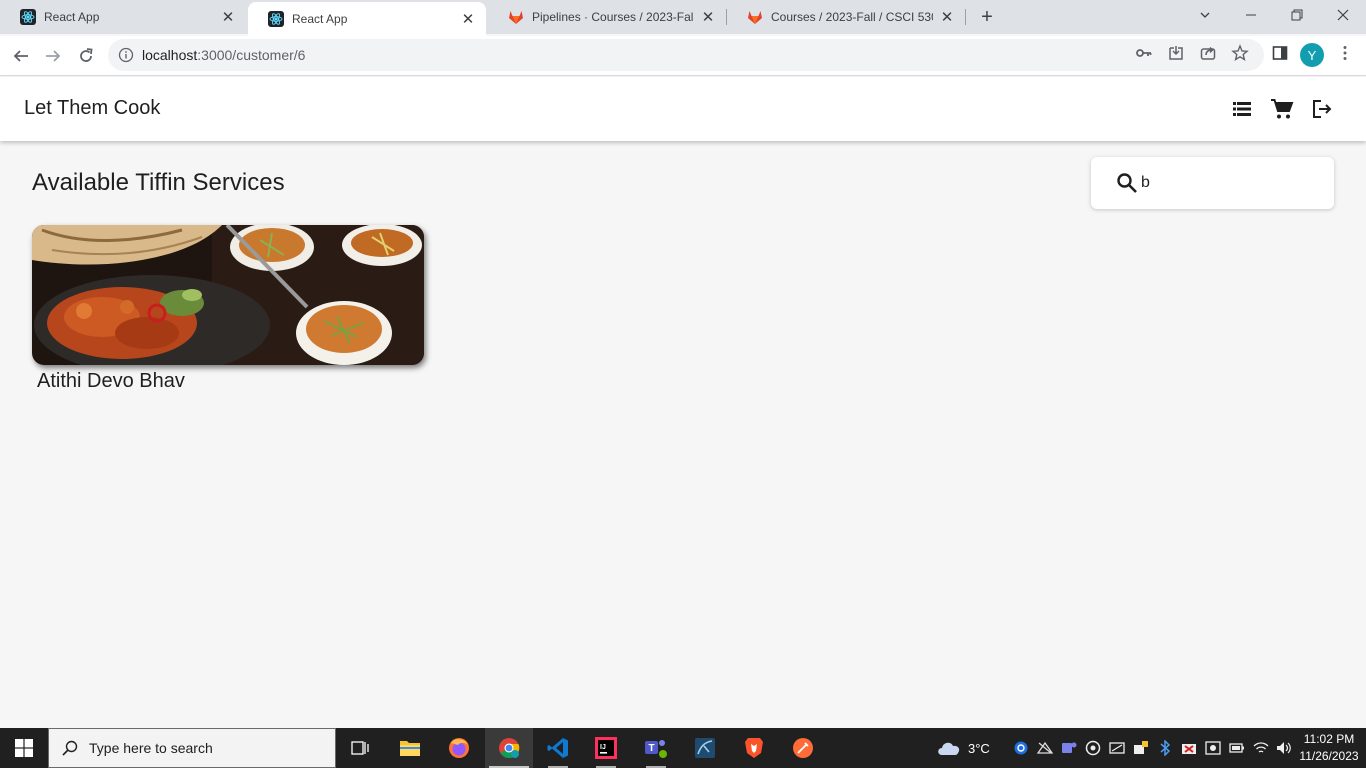  I want to click on file-explorer-icon, so click(410, 748).